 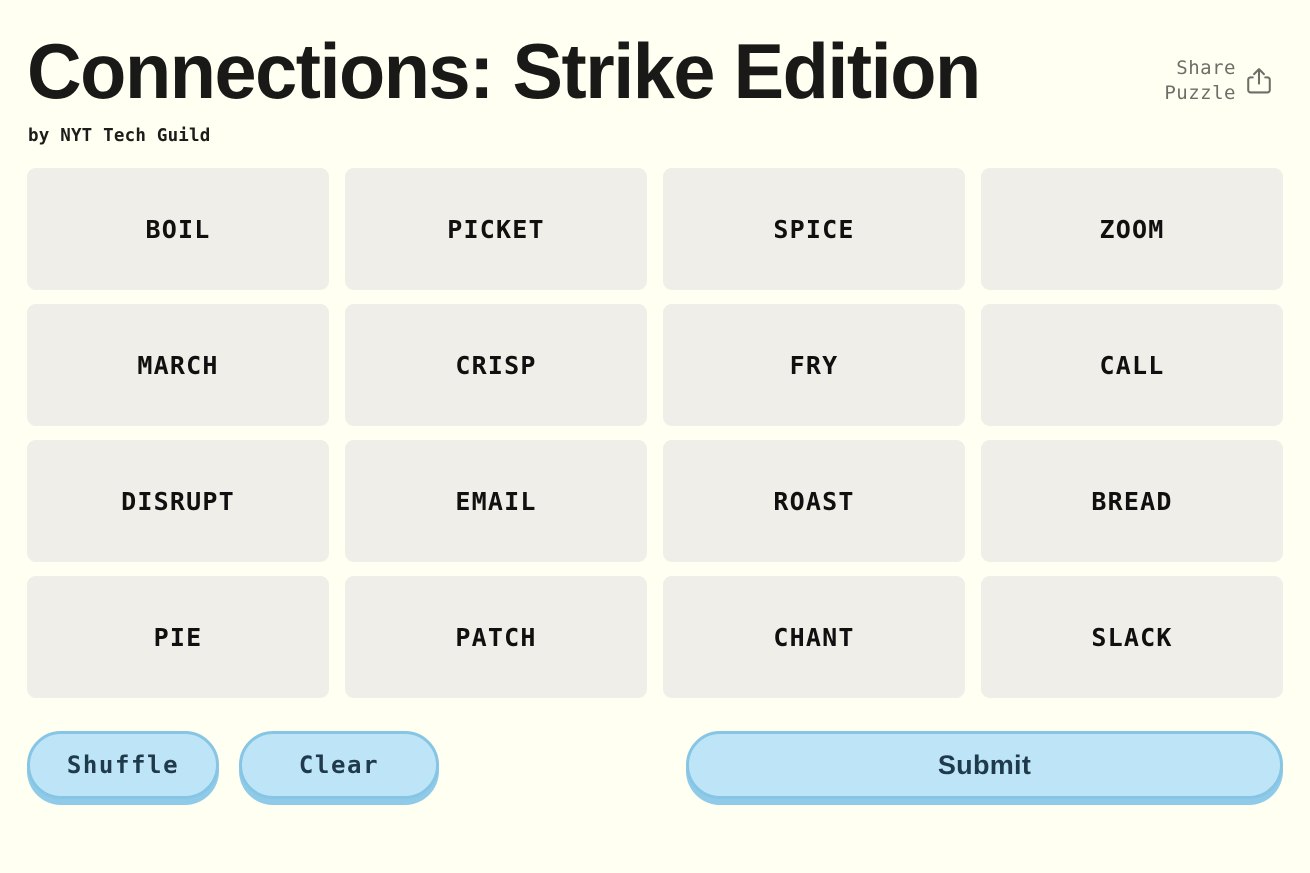 What do you see at coordinates (814, 365) in the screenshot?
I see `word-tile: FRY` at bounding box center [814, 365].